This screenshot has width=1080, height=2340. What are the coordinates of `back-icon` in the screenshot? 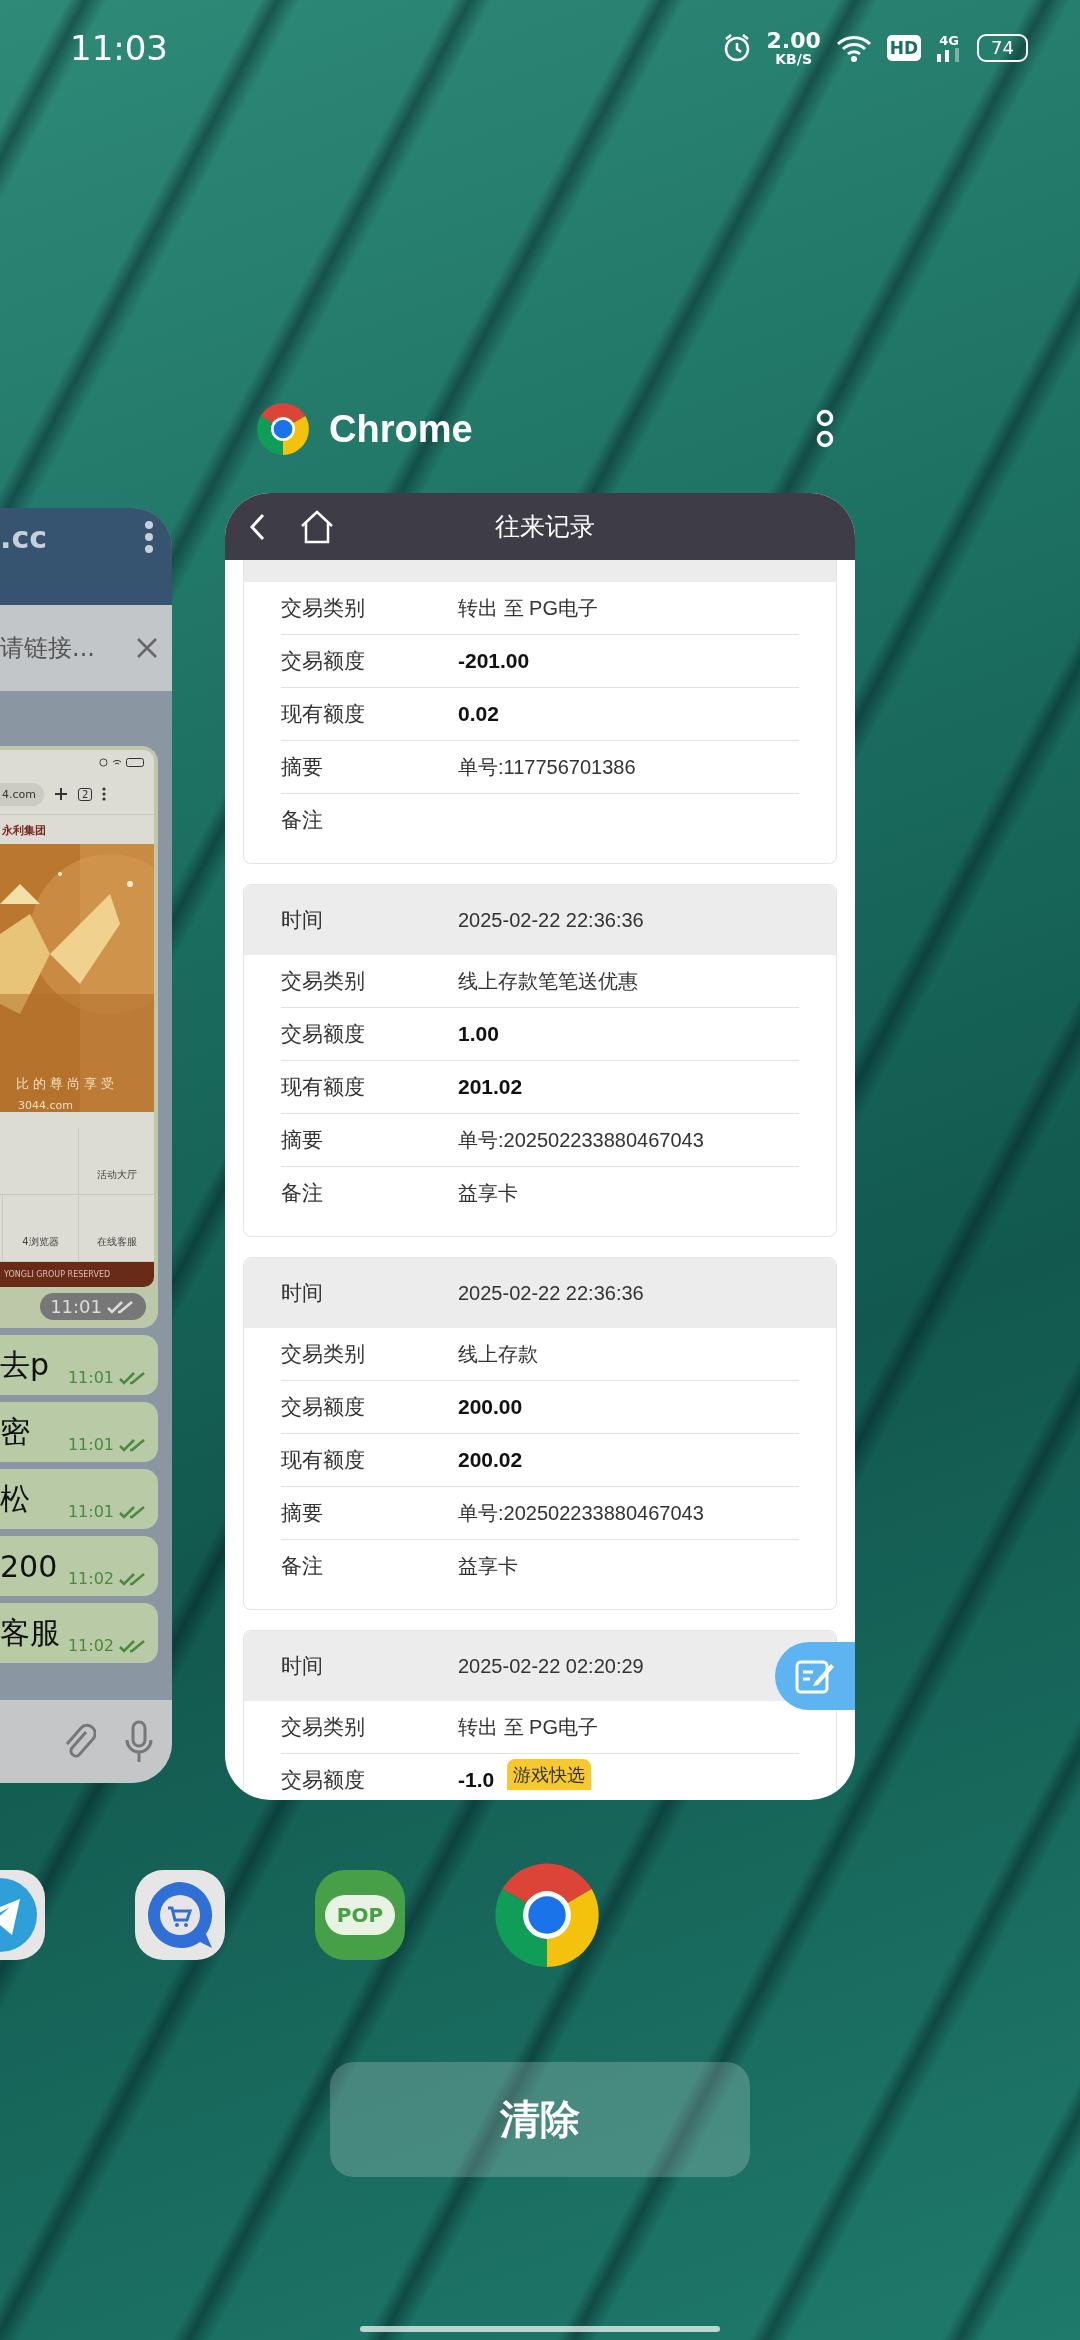 It's located at (257, 526).